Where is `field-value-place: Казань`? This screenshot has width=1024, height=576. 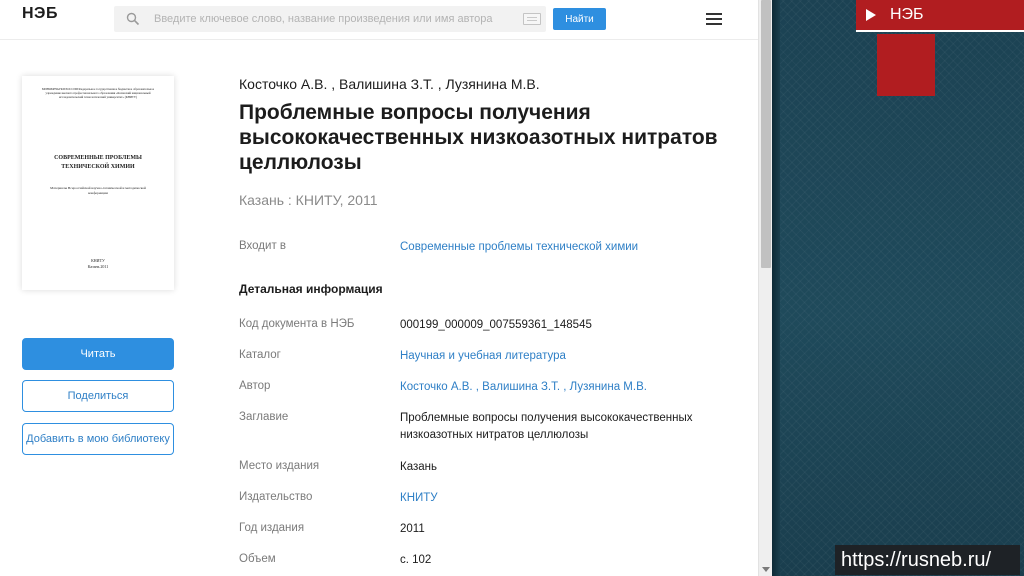 field-value-place: Казань is located at coordinates (418, 467).